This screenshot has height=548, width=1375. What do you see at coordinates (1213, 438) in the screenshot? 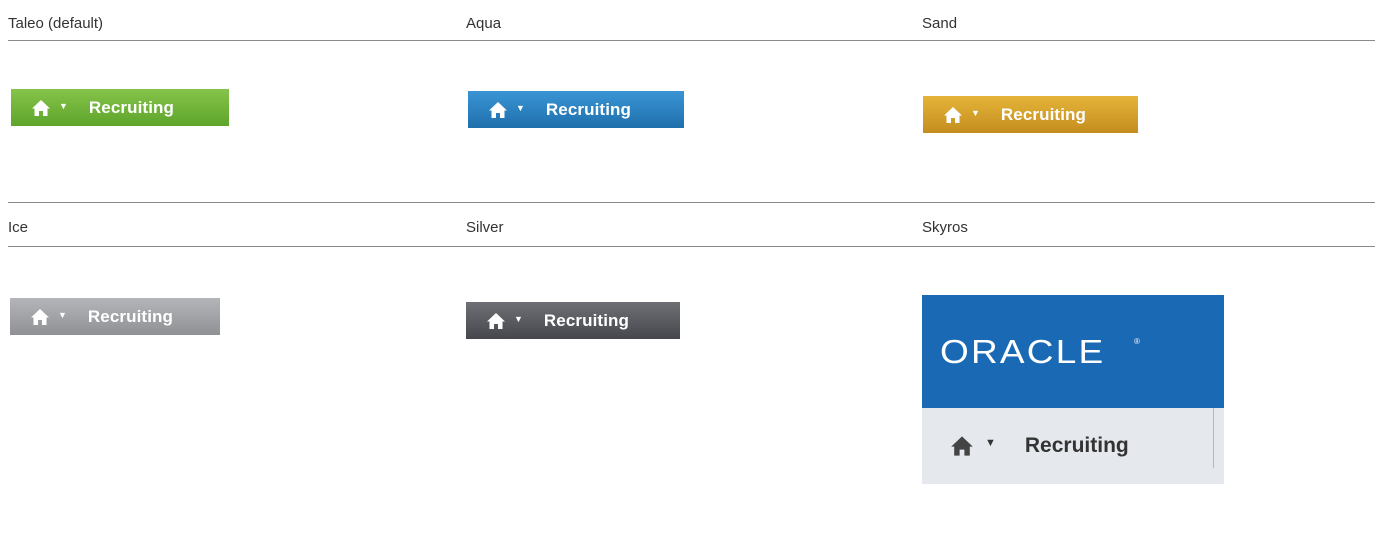
I see `nav-divider` at bounding box center [1213, 438].